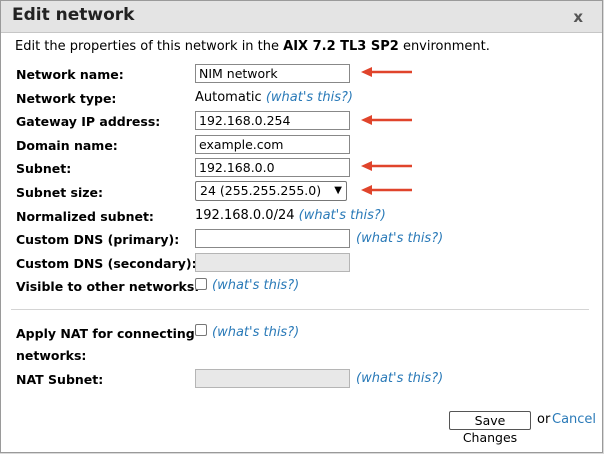 The height and width of the screenshot is (454, 604). I want to click on normalized-subnet-value: 192.168.0.0/24 (what's this?), so click(290, 215).